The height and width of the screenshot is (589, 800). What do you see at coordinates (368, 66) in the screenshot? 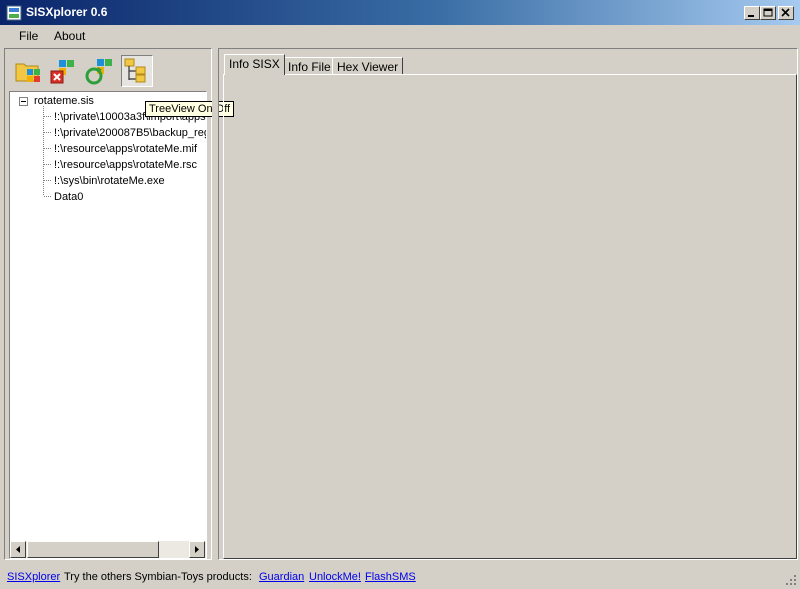
I see `tab-hex-viewer: Hex Viewer` at bounding box center [368, 66].